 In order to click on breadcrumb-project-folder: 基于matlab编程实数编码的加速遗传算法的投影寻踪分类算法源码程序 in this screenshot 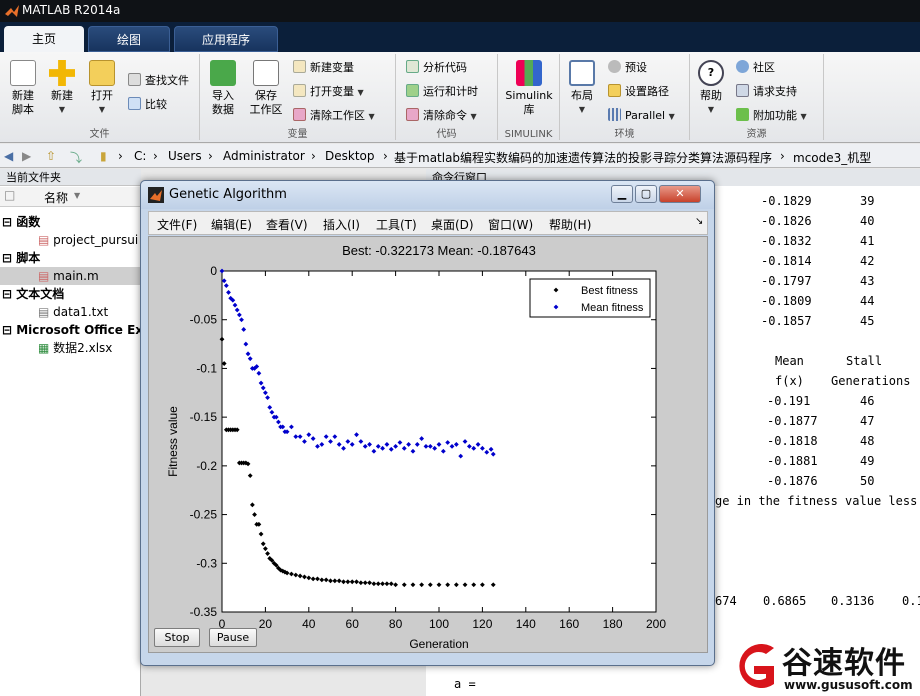, I will do `click(583, 157)`.